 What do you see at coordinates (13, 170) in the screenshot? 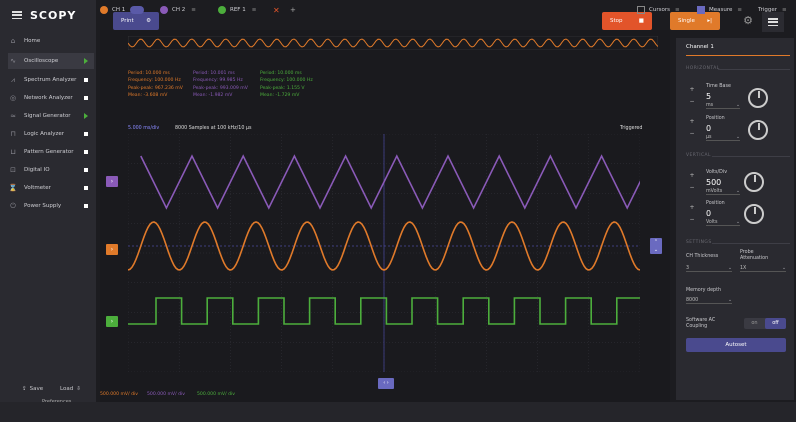
I see `digital-io-icon: ⊡` at bounding box center [13, 170].